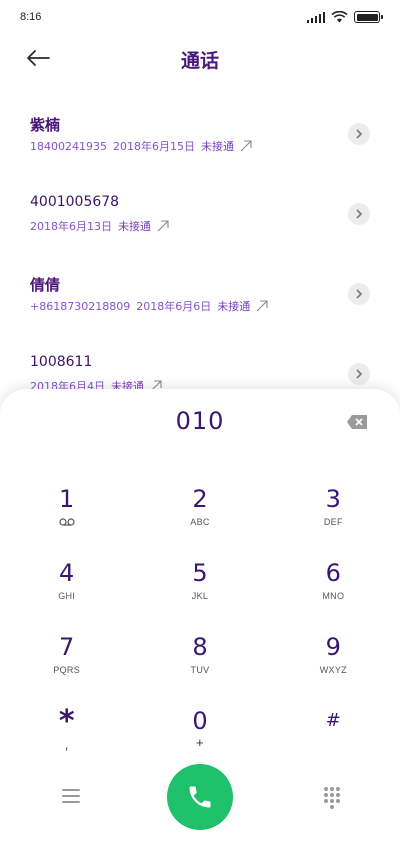 The height and width of the screenshot is (866, 400). Describe the element at coordinates (200, 721) in the screenshot. I see `key-digit: 0` at that location.